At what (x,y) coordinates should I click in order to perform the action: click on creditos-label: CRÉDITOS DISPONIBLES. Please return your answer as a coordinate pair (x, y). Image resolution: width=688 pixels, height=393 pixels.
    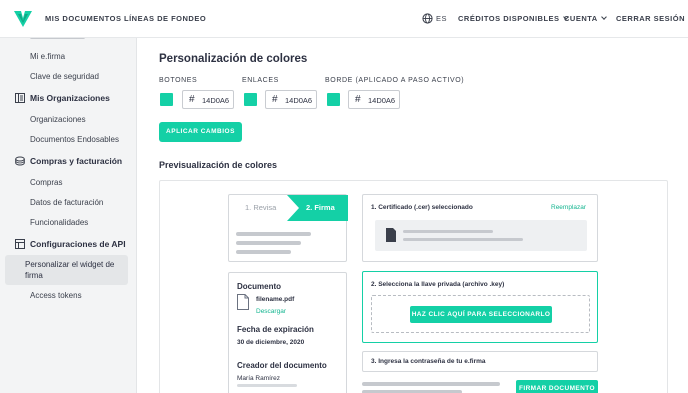
    Looking at the image, I should click on (509, 18).